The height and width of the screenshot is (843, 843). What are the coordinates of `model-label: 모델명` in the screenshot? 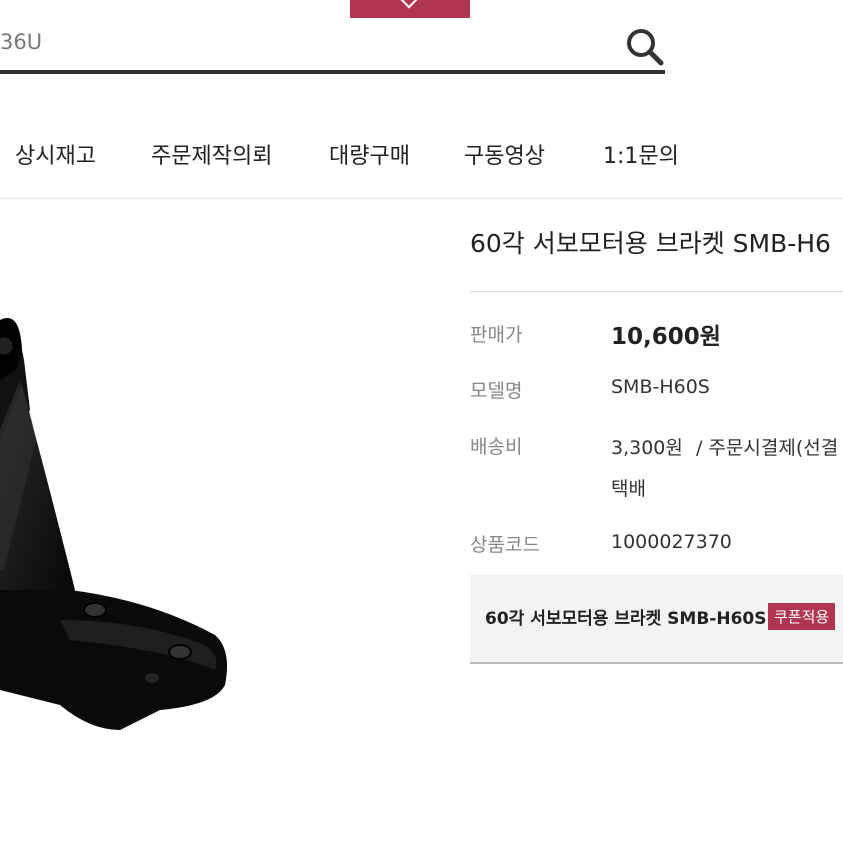 It's located at (496, 391).